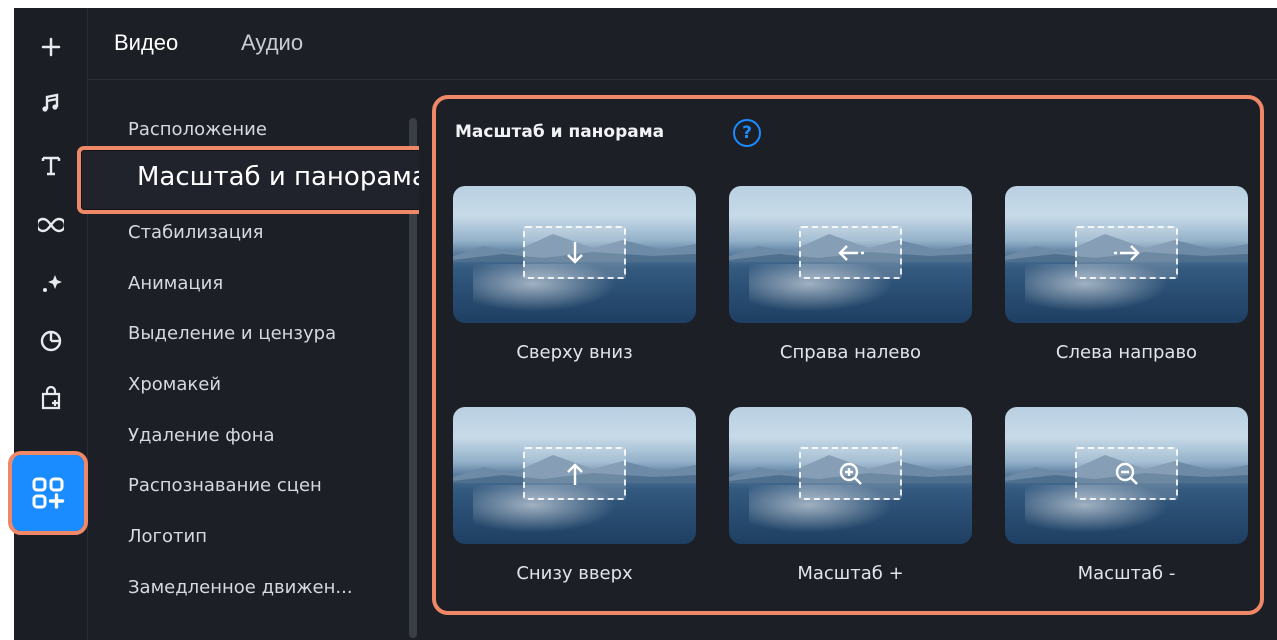  What do you see at coordinates (174, 384) in the screenshot?
I see `category-item: Хромакей` at bounding box center [174, 384].